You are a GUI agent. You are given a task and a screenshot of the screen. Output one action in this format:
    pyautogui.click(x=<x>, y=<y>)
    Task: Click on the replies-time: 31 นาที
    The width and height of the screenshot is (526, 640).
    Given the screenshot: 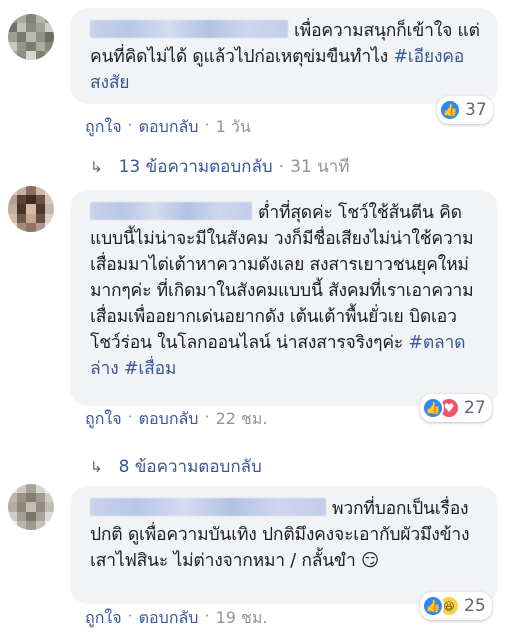 What is the action you would take?
    pyautogui.click(x=320, y=167)
    